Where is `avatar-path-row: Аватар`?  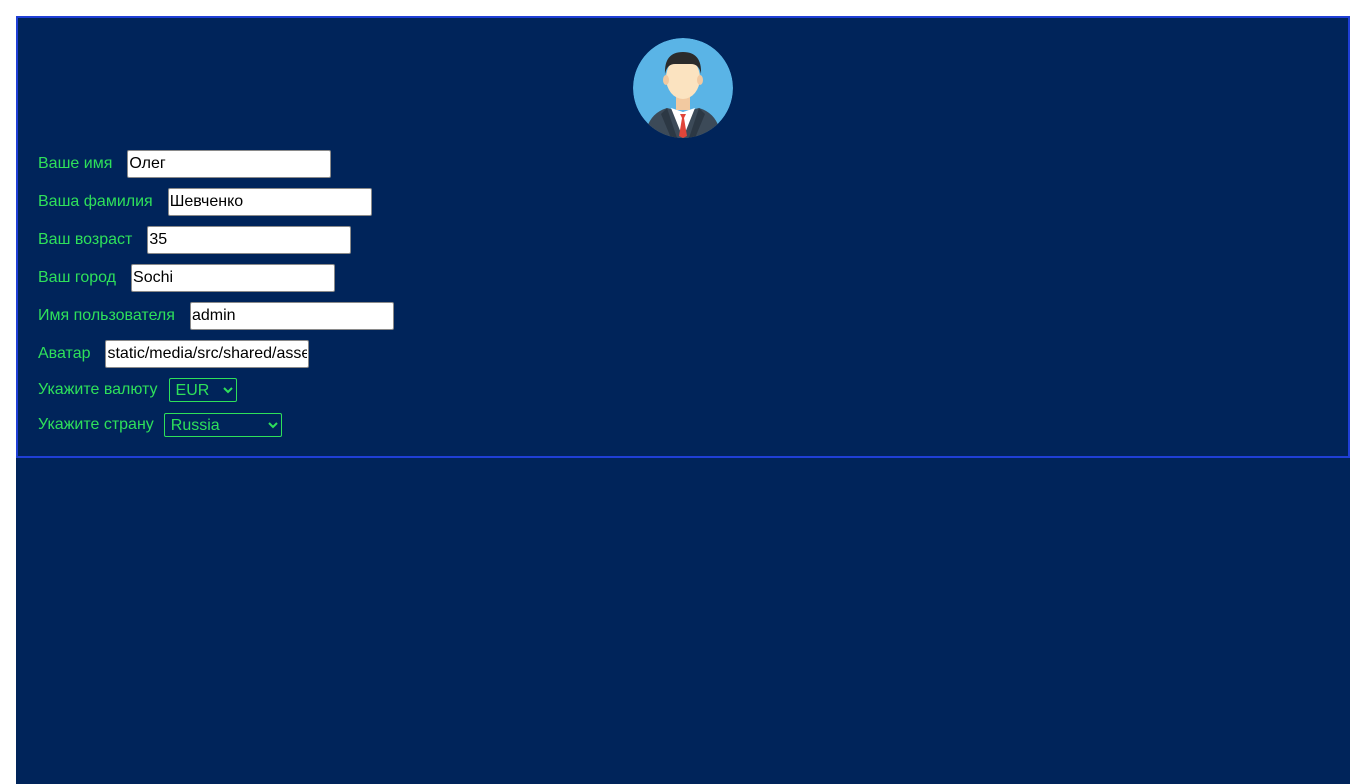 avatar-path-row: Аватар is located at coordinates (174, 354).